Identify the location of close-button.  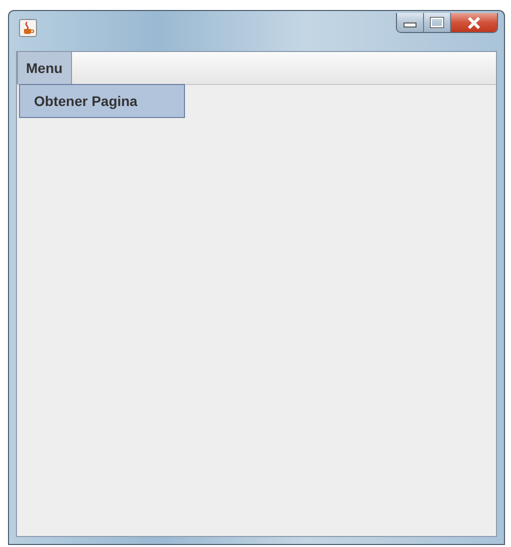
(474, 22).